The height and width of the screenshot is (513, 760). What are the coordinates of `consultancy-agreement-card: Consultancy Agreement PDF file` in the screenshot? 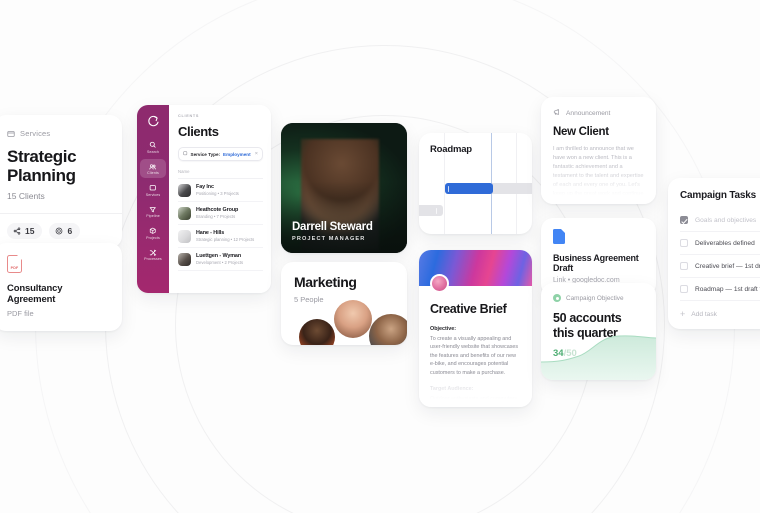 It's located at (61, 287).